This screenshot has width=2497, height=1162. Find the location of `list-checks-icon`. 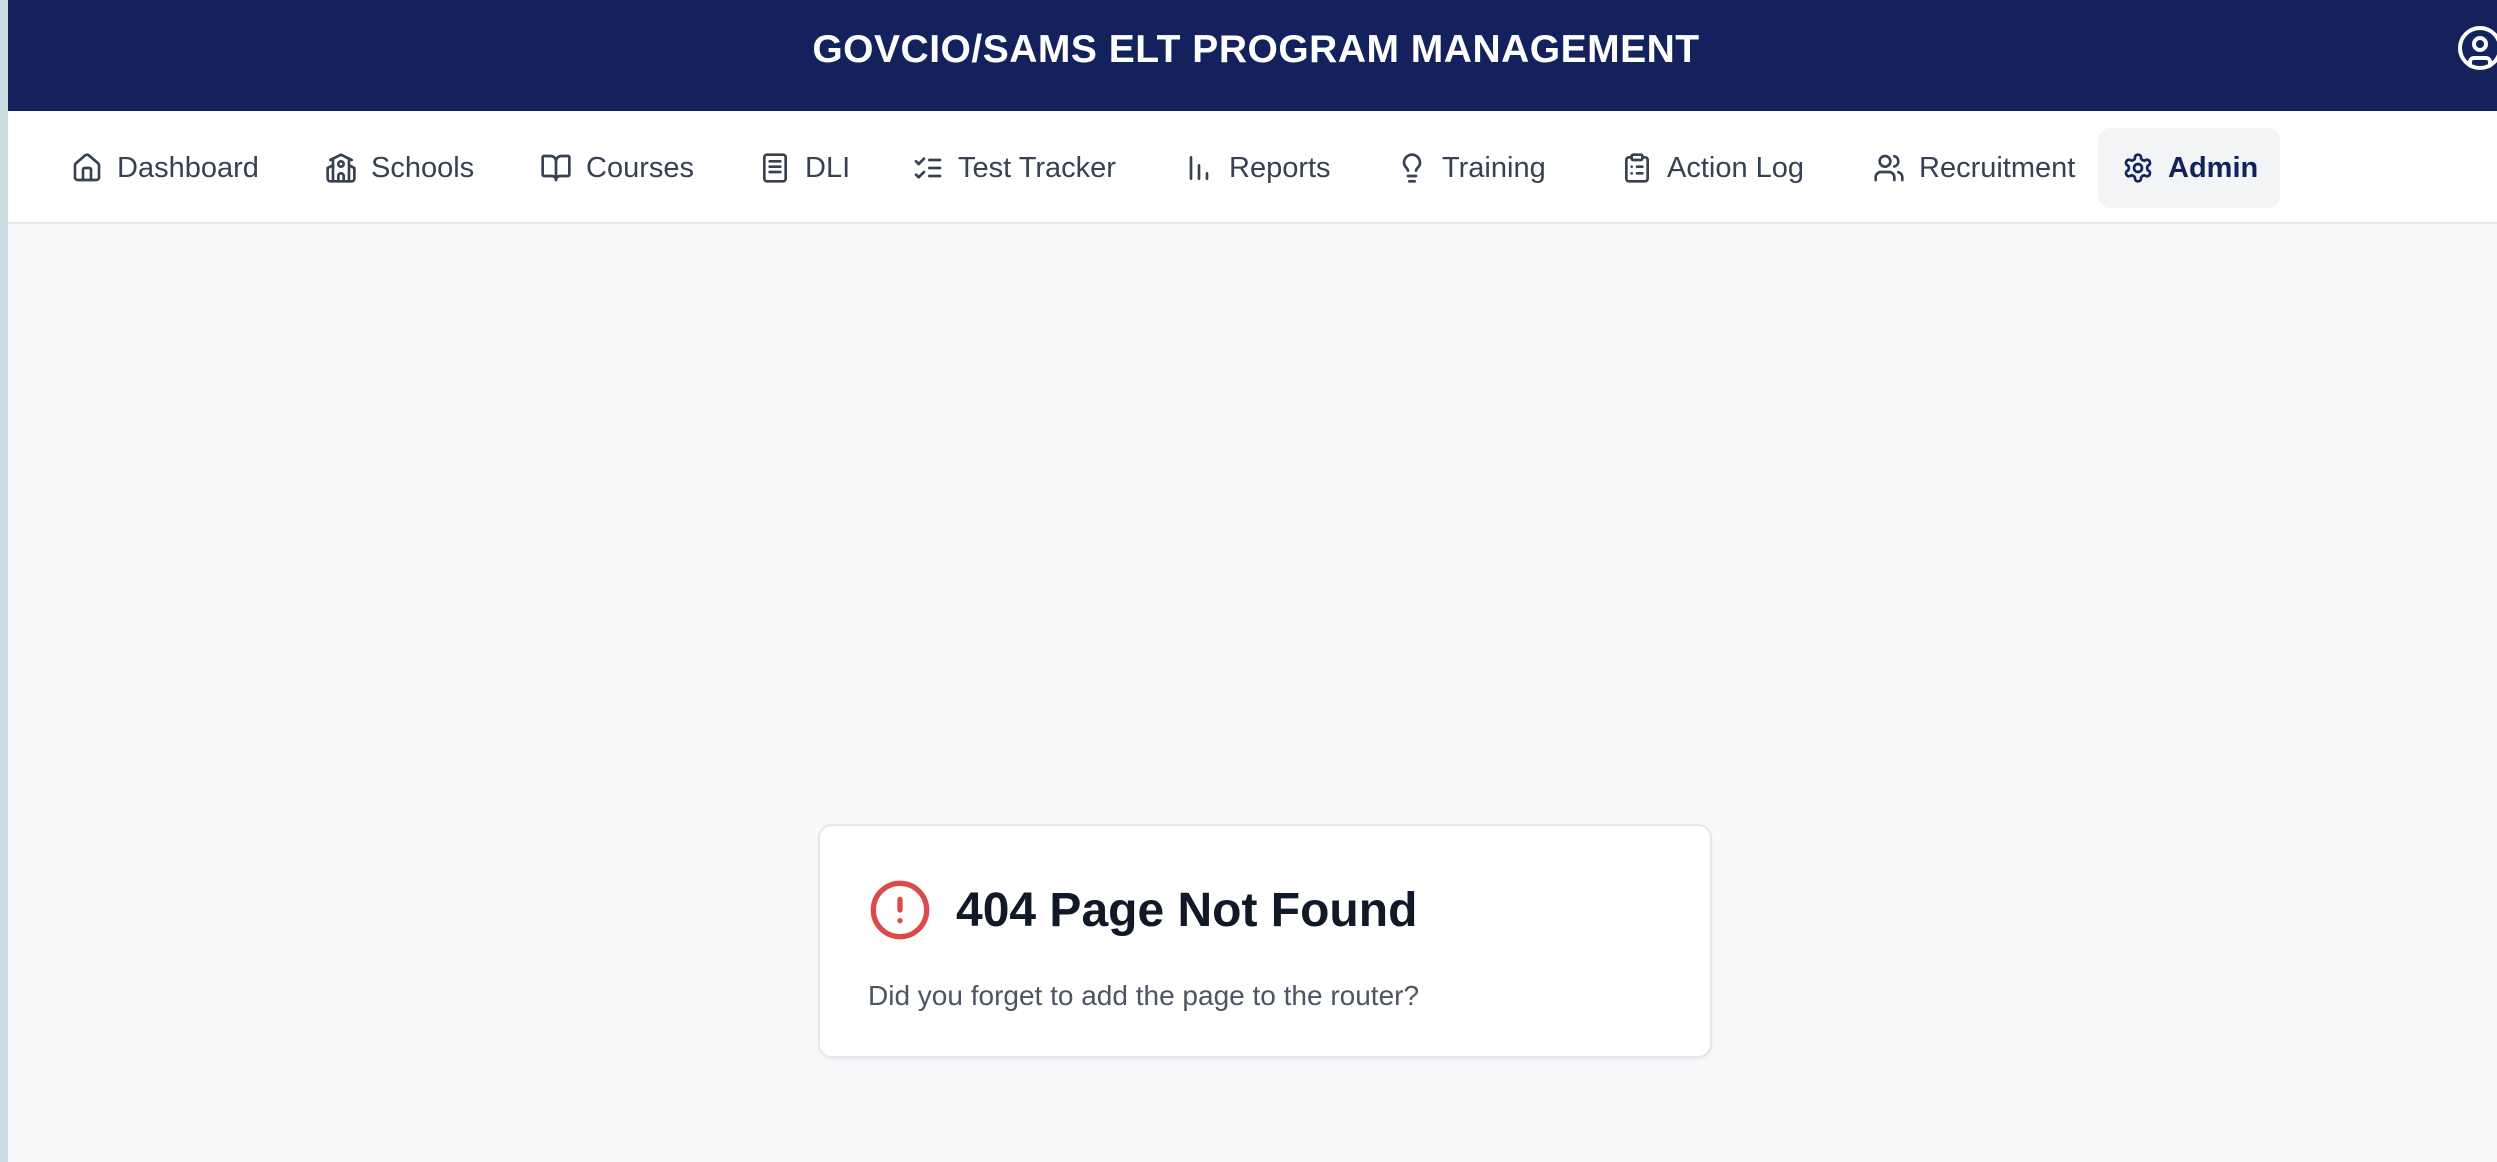

list-checks-icon is located at coordinates (928, 168).